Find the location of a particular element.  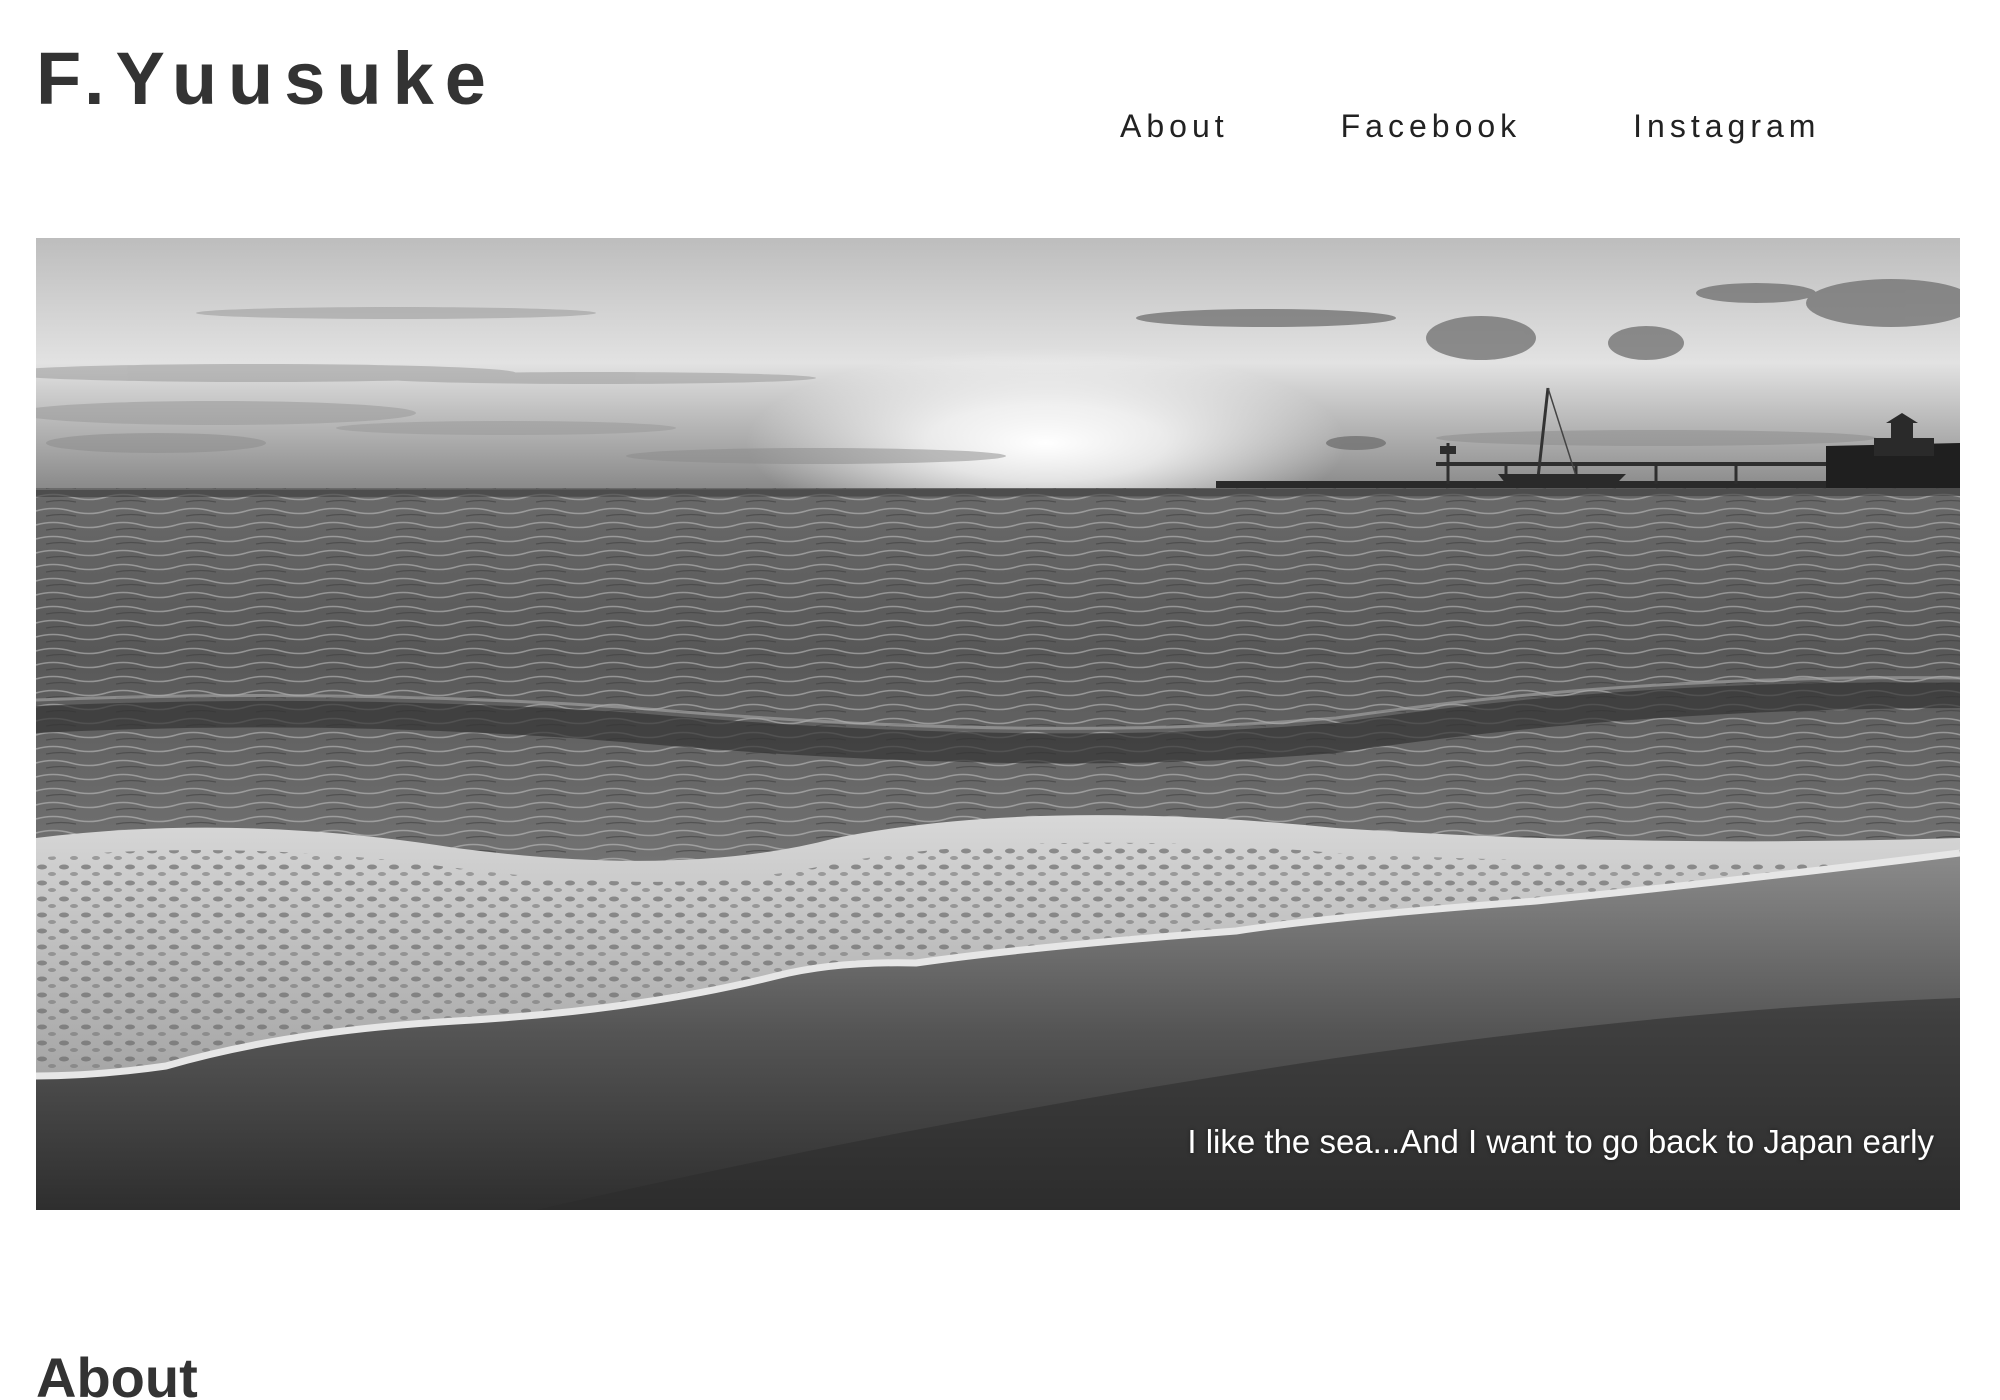

nav-link-facebook: Facebook is located at coordinates (1431, 126).